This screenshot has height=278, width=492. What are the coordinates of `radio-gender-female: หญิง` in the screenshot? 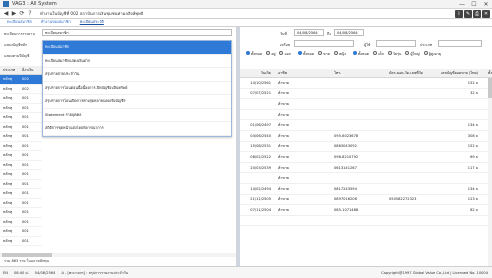 It's located at (339, 54).